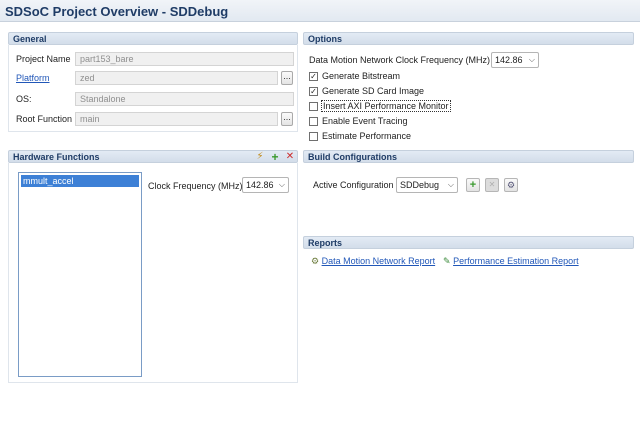 The width and height of the screenshot is (640, 433). What do you see at coordinates (24, 99) in the screenshot?
I see `os-label: OS:` at bounding box center [24, 99].